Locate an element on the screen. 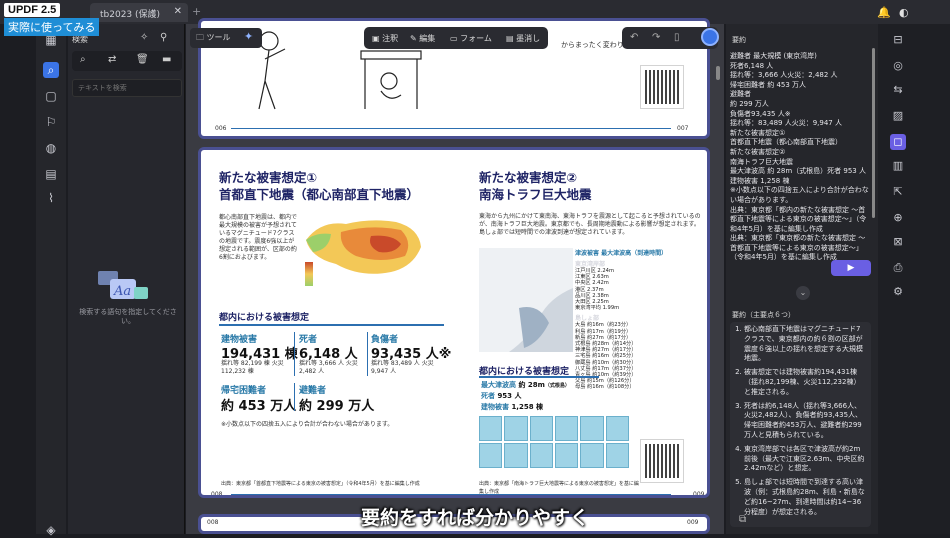  scroll-down-icon: ⌄ is located at coordinates (803, 293).